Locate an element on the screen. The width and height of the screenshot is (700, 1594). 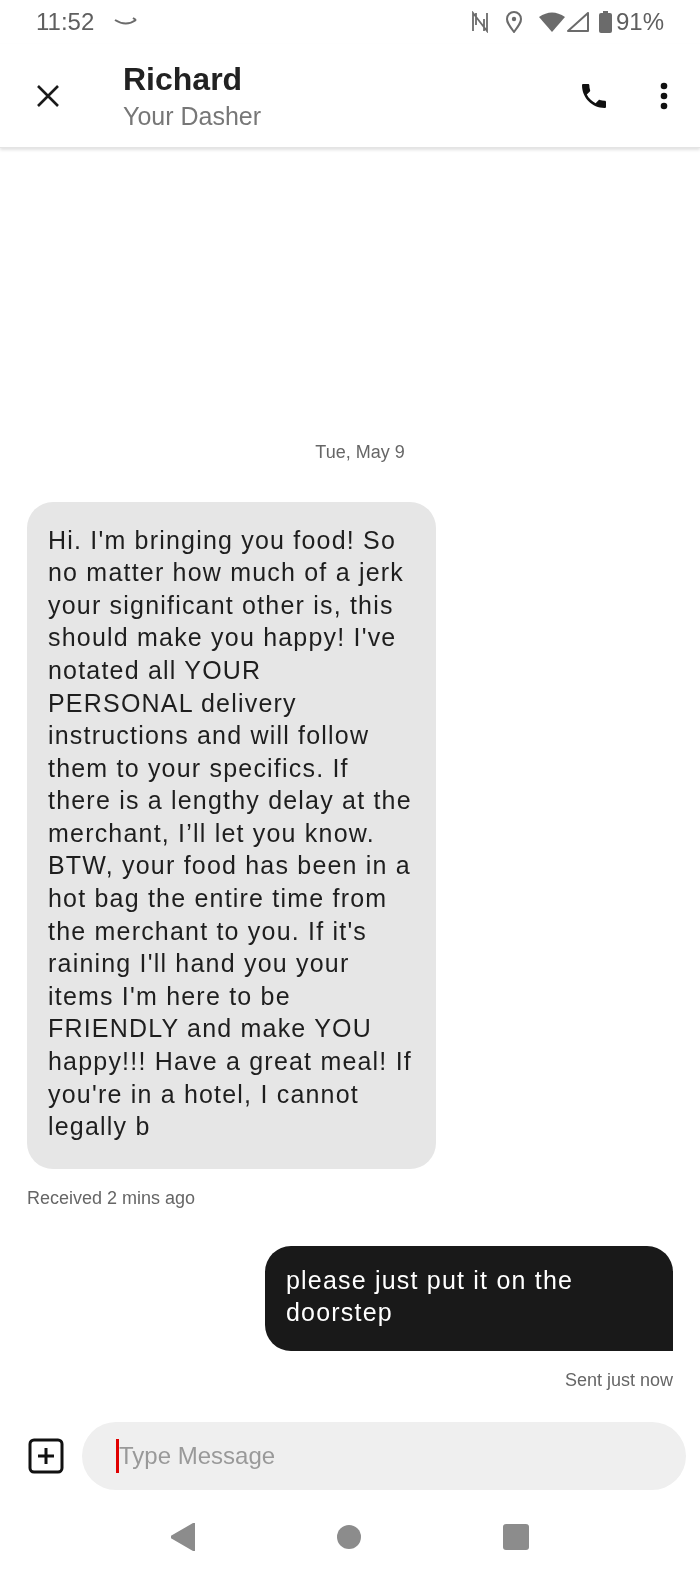
message-timestamp: Received 2 mins ago is located at coordinates (111, 1198).